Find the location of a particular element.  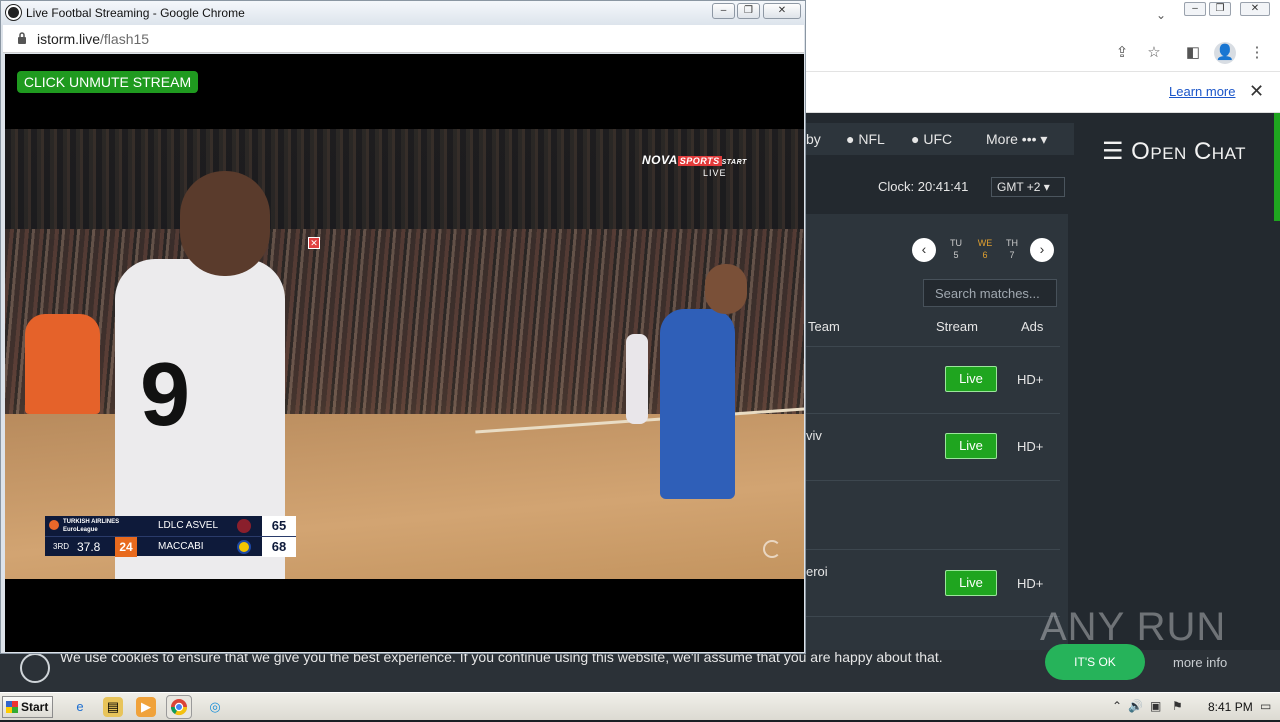

broadcaster-logo: NOVA SPORTS START is located at coordinates (694, 160).